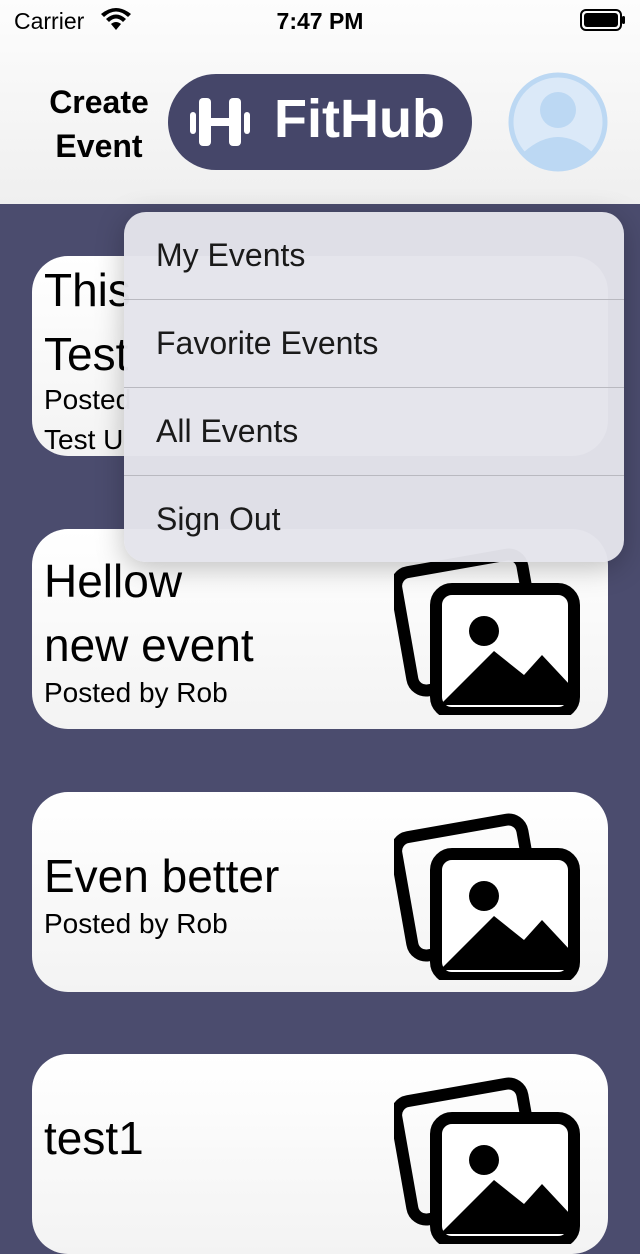  I want to click on event-title: Even better, so click(162, 876).